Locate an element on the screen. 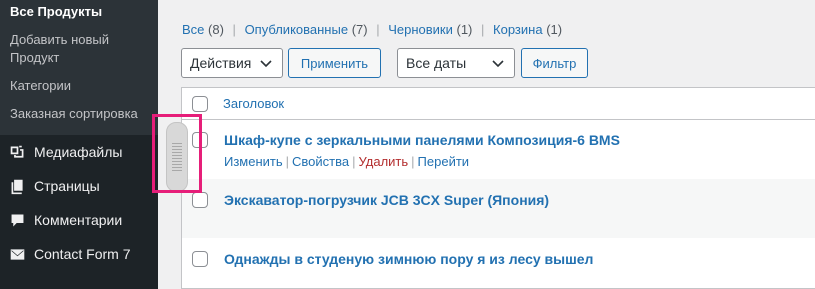 The width and height of the screenshot is (815, 289). sidebar-item-label: Страницы is located at coordinates (67, 186).